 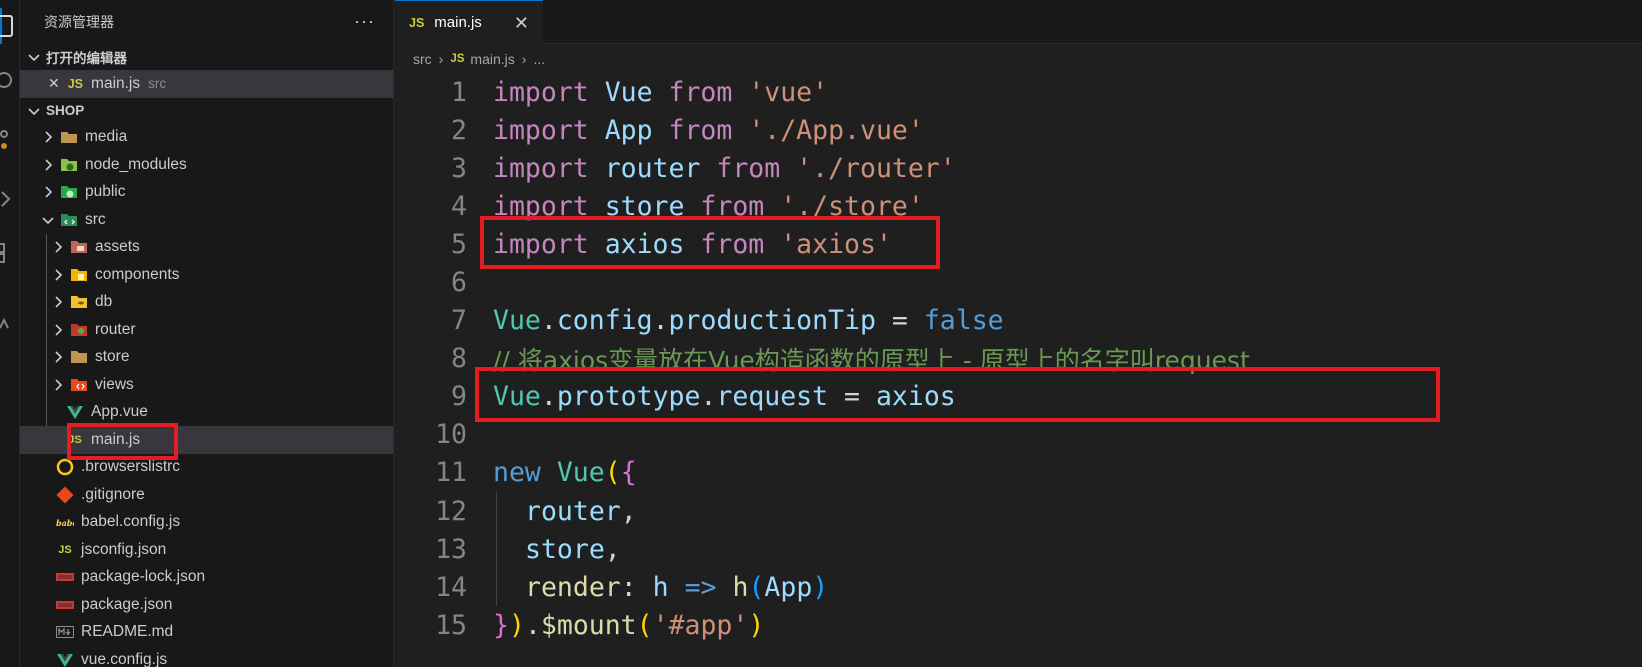 I want to click on code-line-6: 6, so click(x=1018, y=282).